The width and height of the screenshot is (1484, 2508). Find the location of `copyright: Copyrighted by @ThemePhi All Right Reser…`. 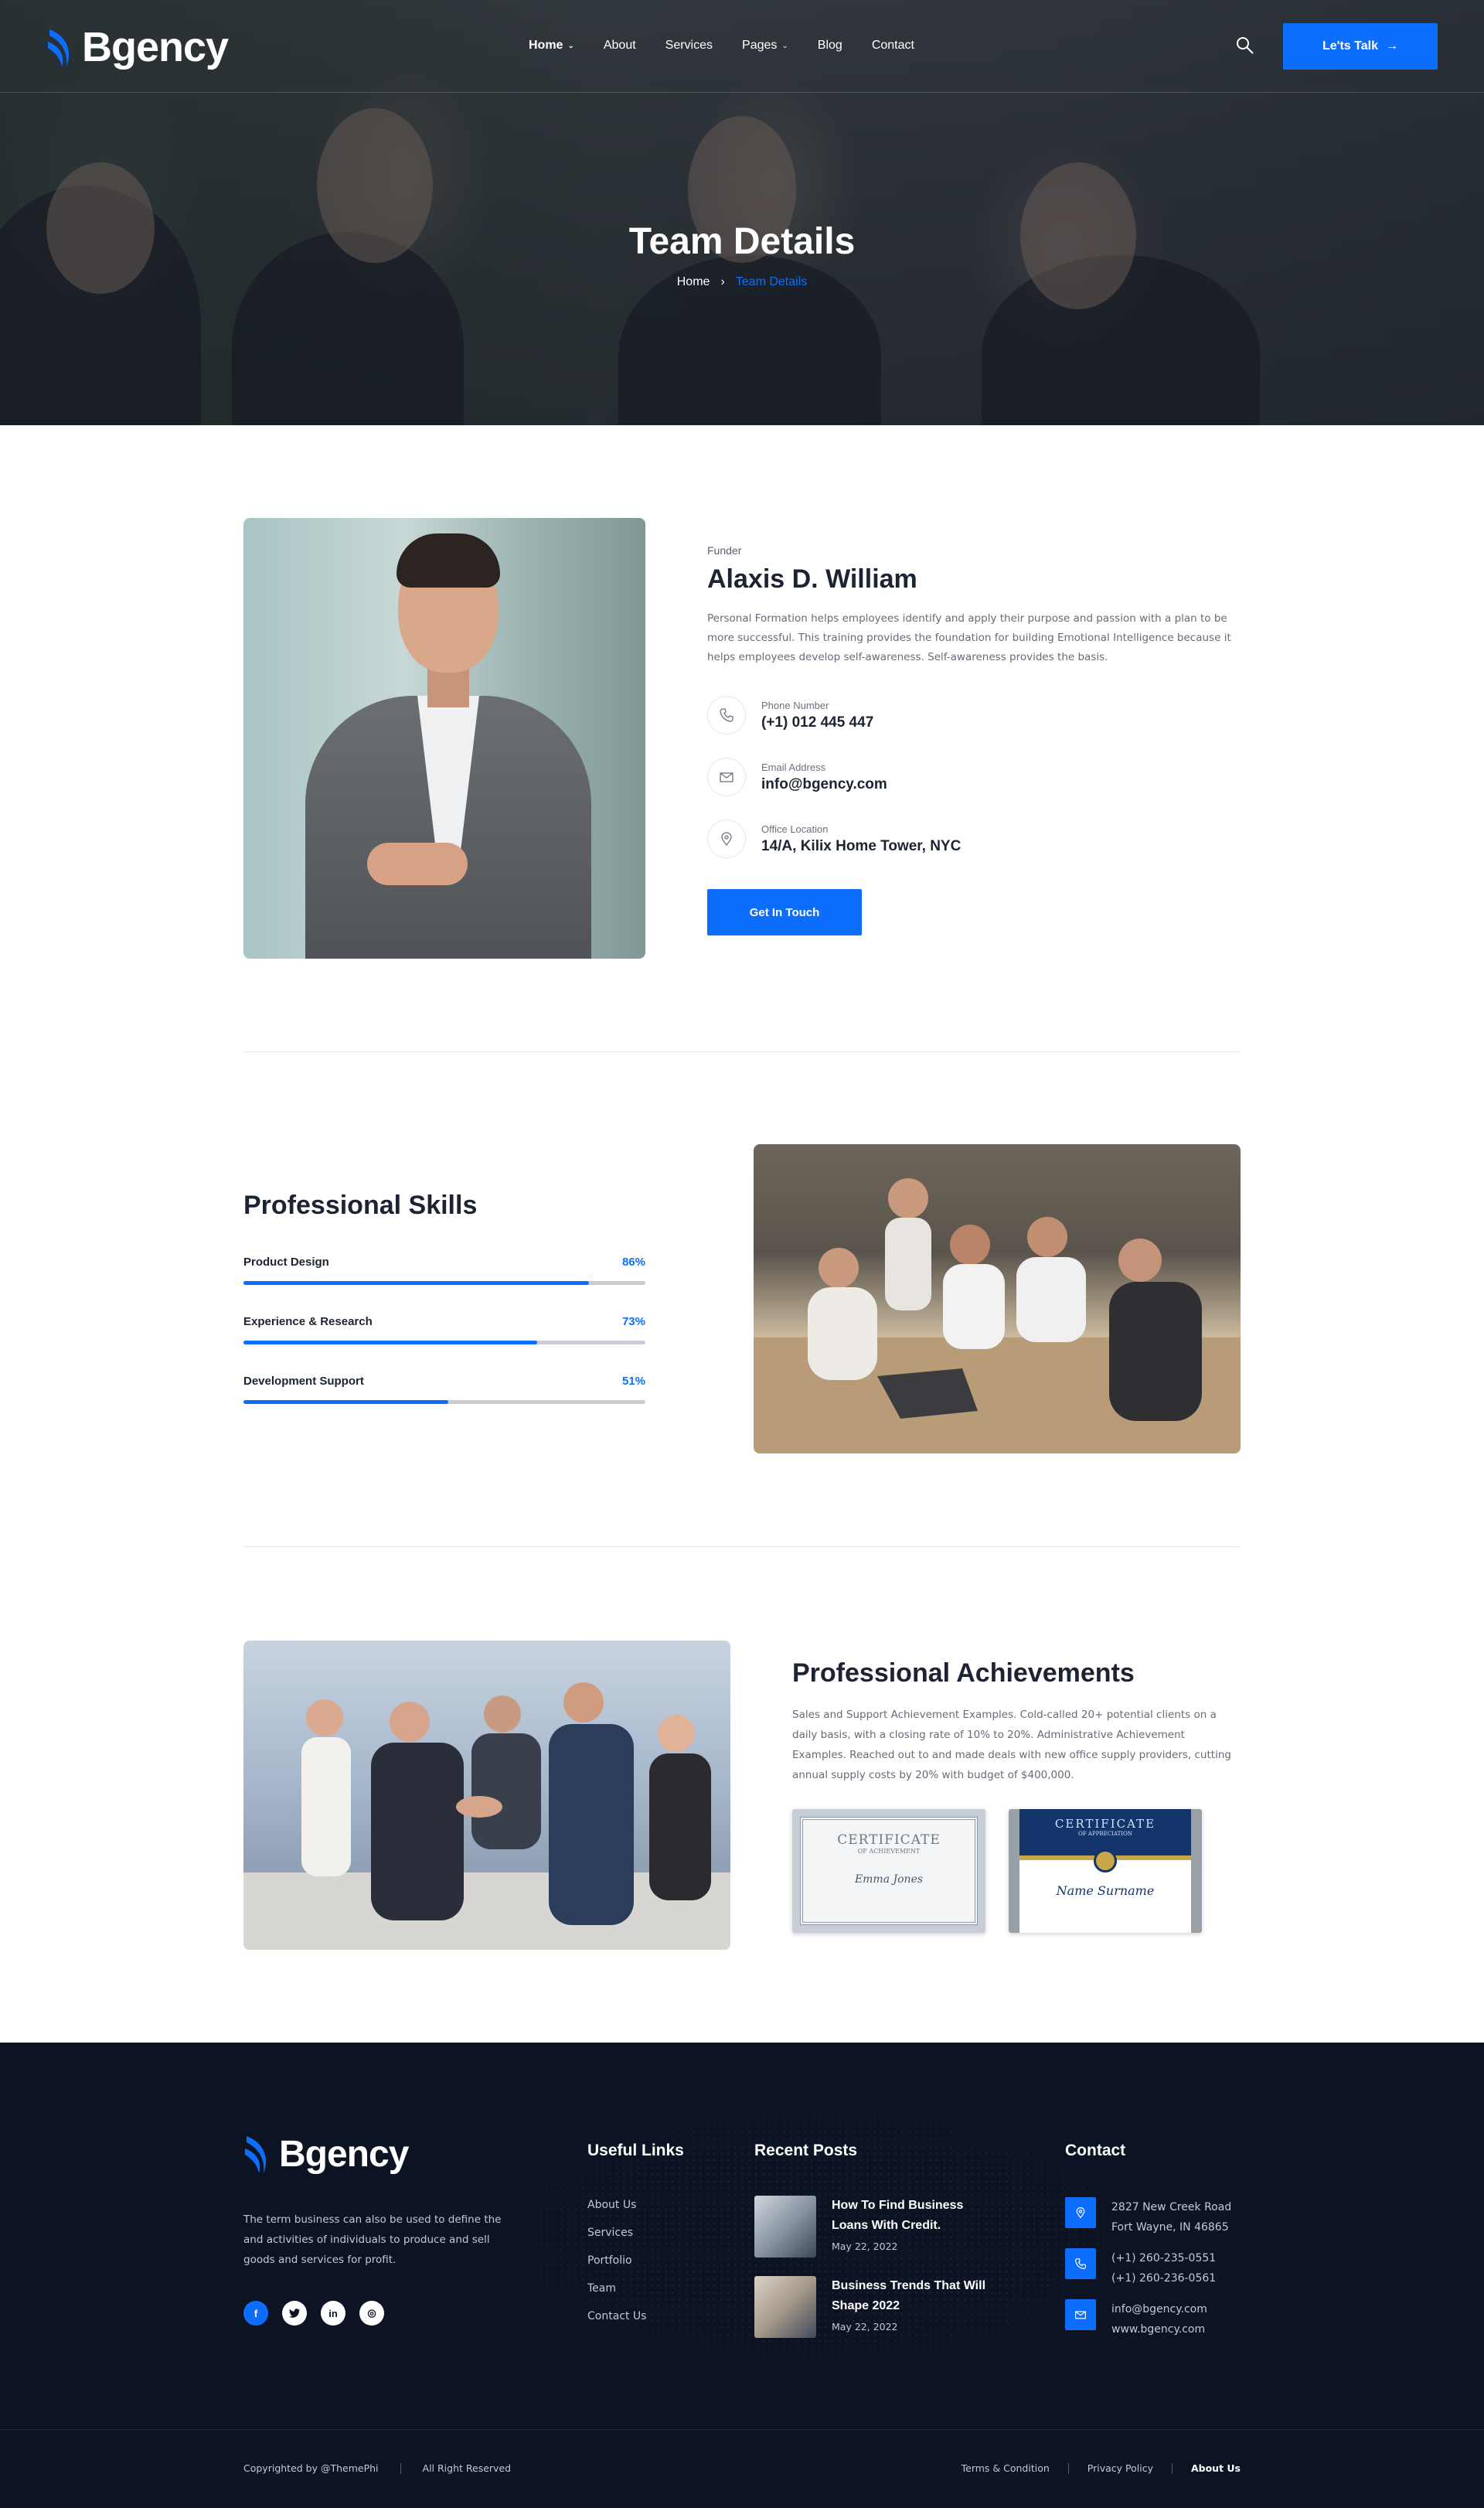

copyright: Copyrighted by @ThemePhi All Right Reser… is located at coordinates (377, 2468).